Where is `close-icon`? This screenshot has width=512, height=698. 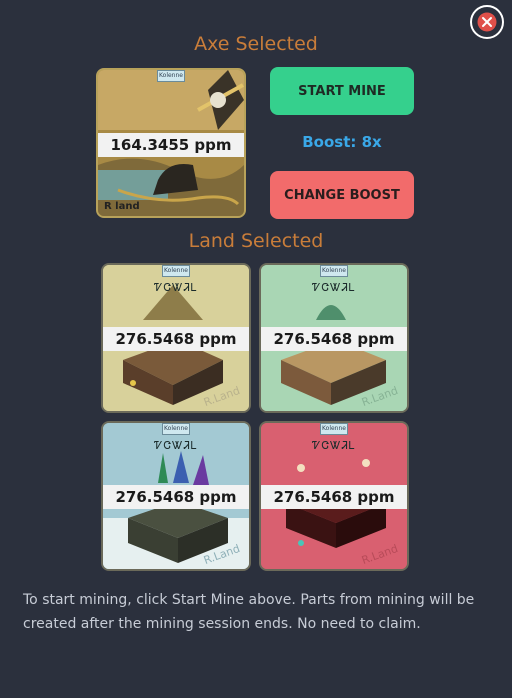 close-icon is located at coordinates (487, 22).